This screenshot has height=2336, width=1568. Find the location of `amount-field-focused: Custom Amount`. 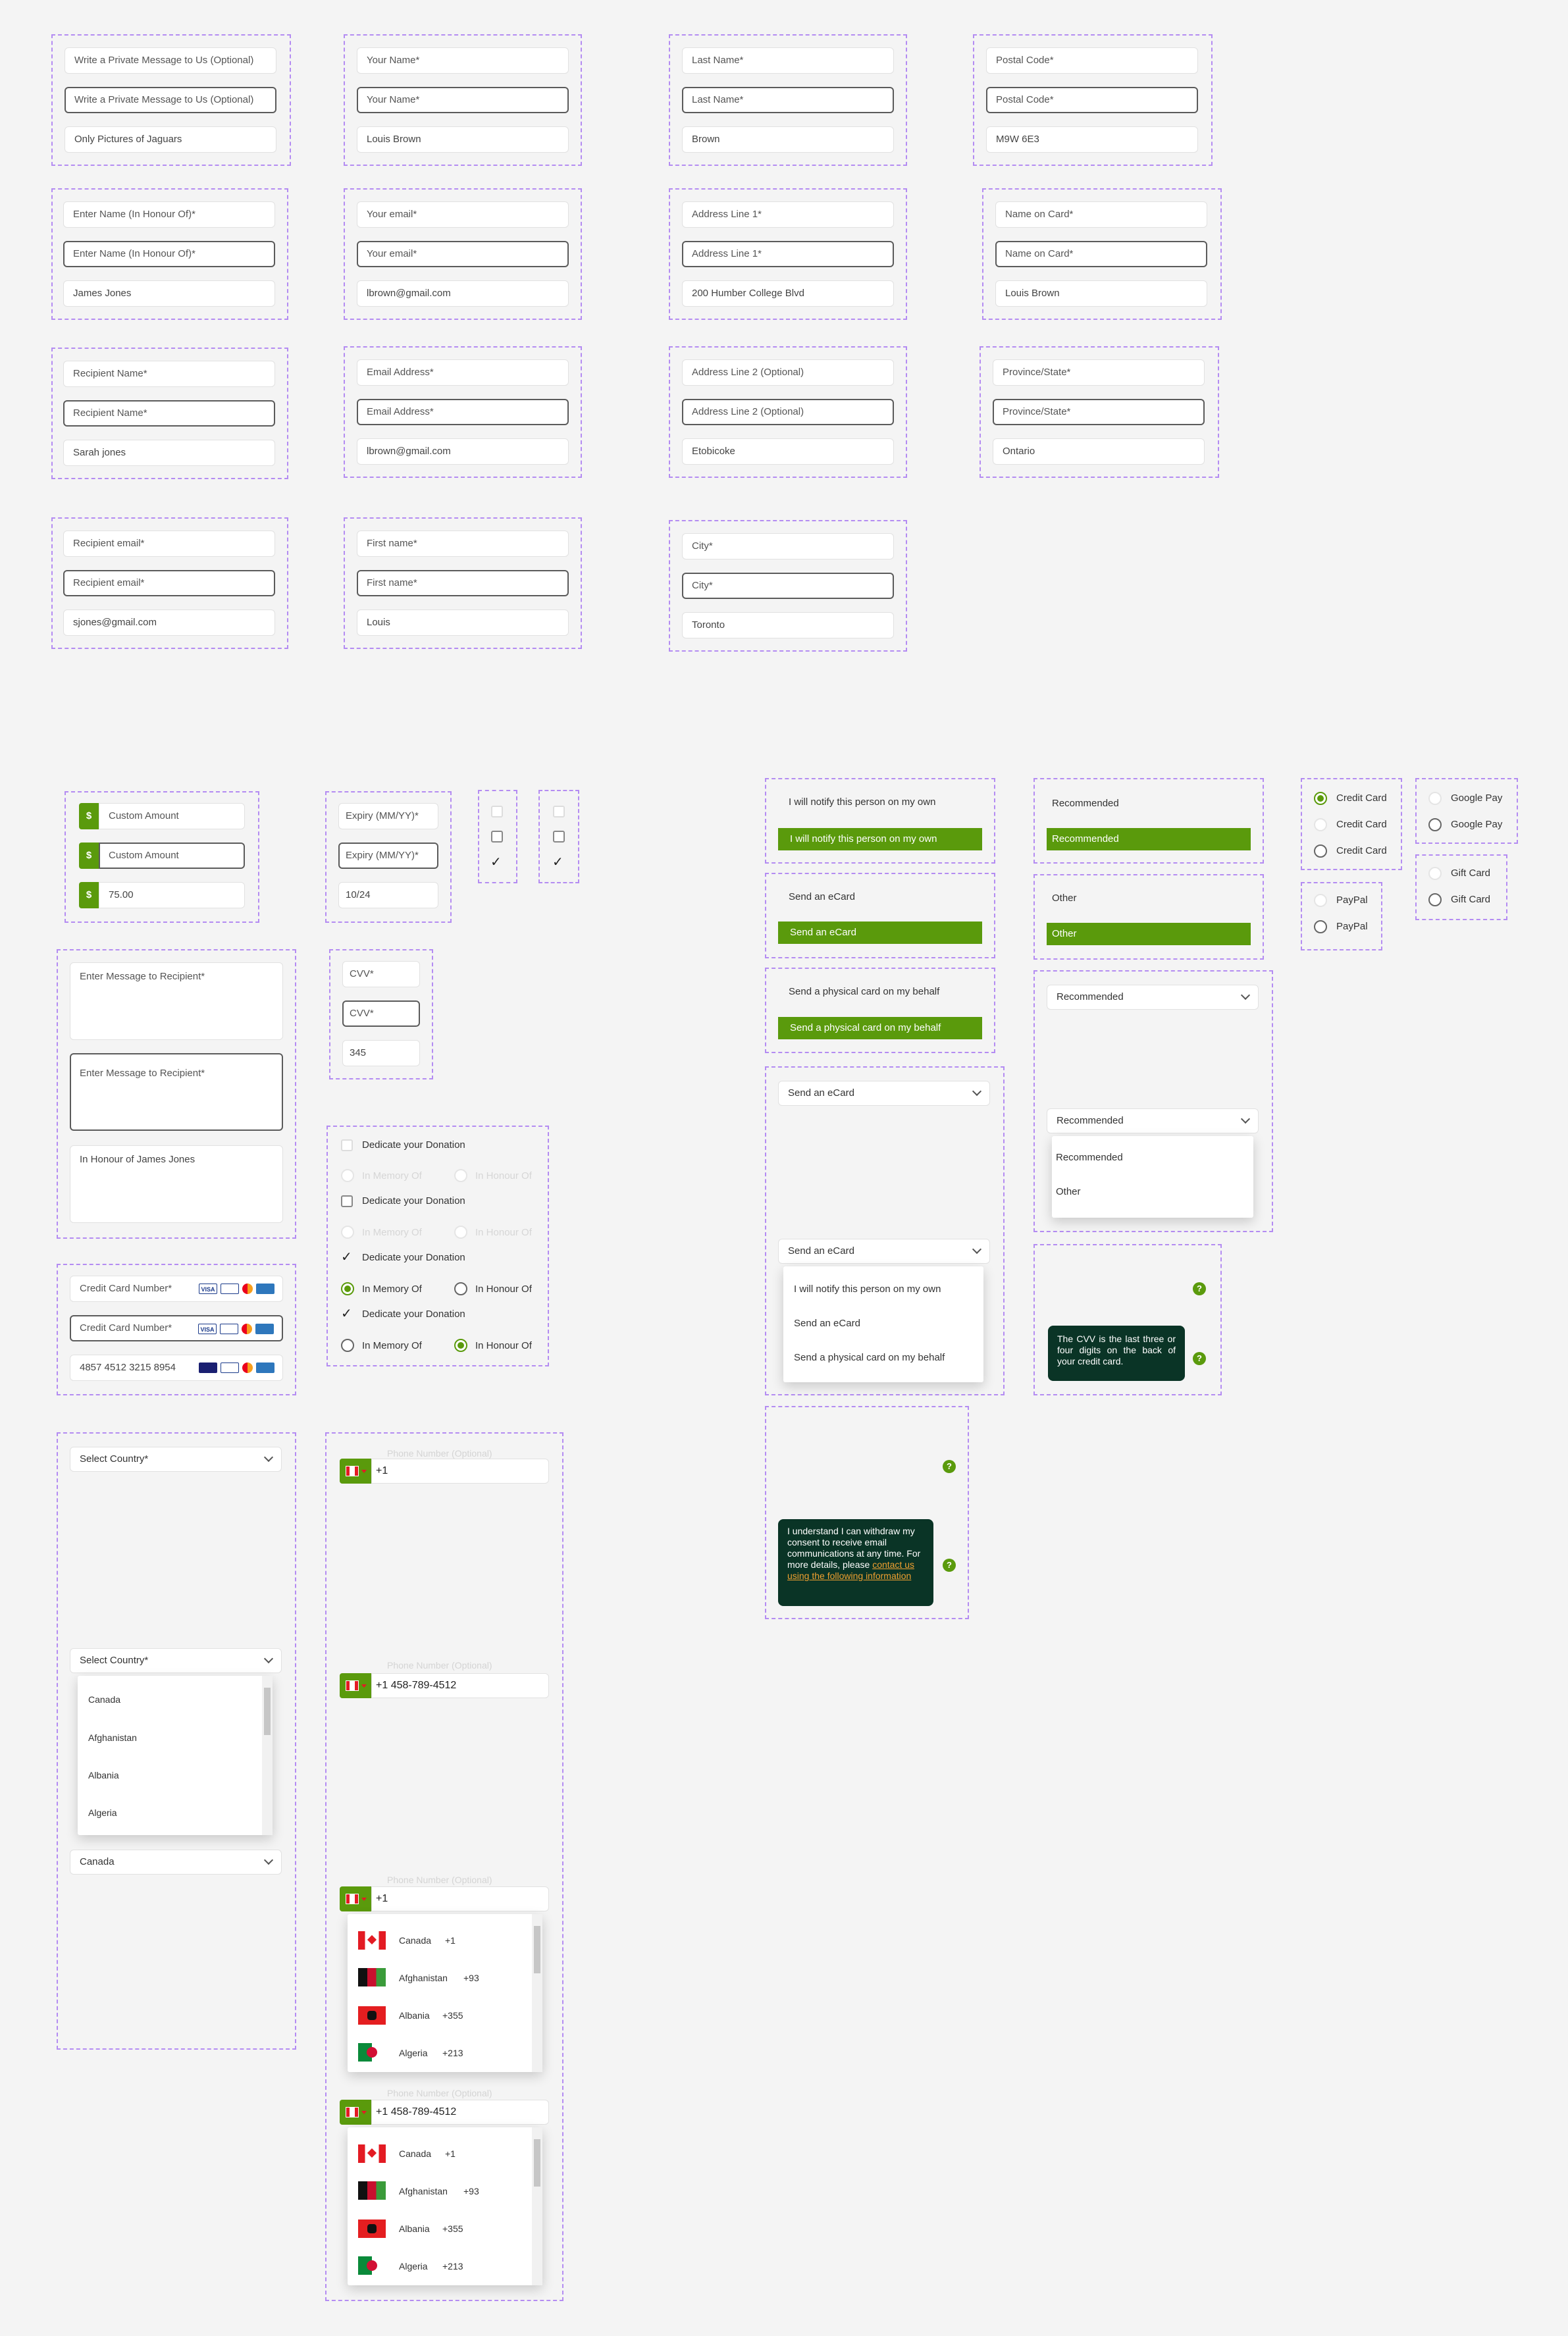

amount-field-focused: Custom Amount is located at coordinates (172, 856).